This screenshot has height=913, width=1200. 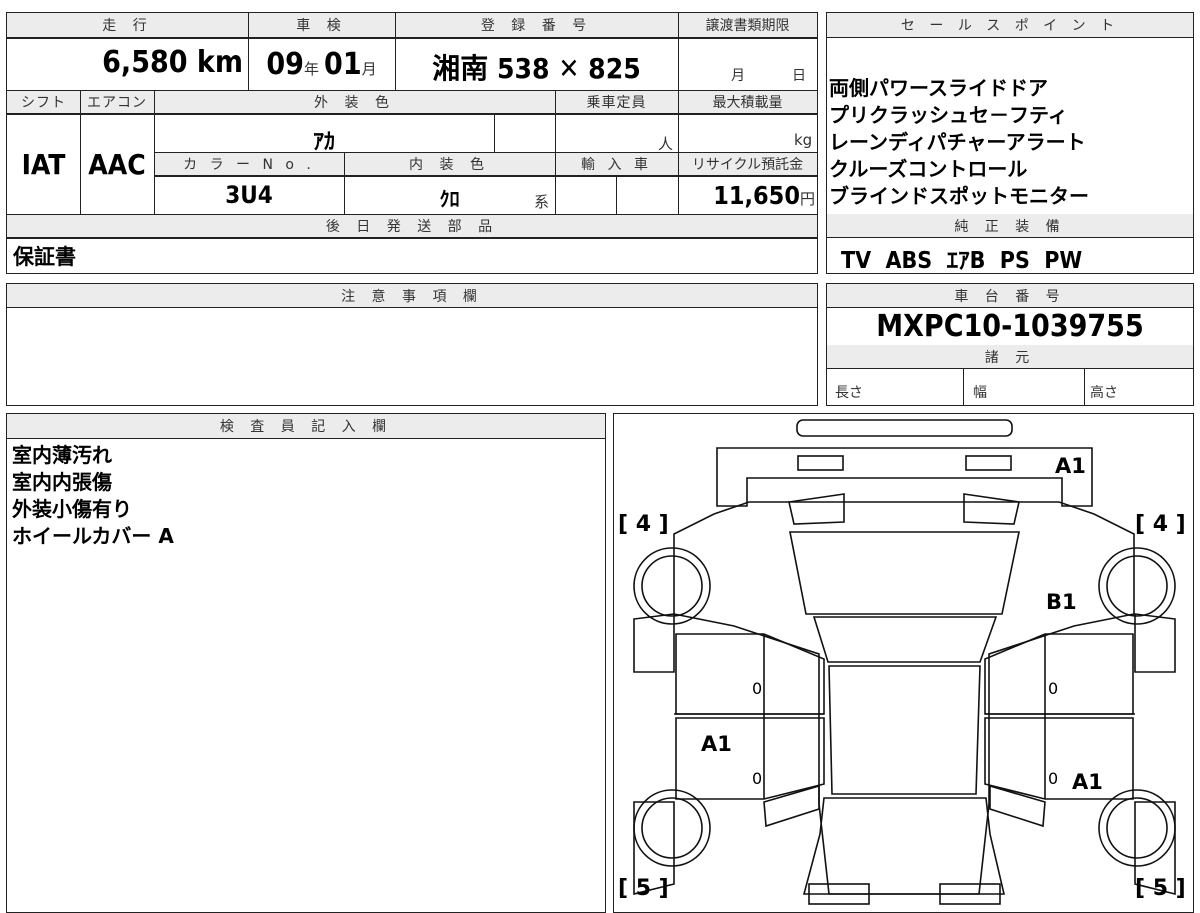 What do you see at coordinates (172, 62) in the screenshot?
I see `mileage-value: 6,580 km` at bounding box center [172, 62].